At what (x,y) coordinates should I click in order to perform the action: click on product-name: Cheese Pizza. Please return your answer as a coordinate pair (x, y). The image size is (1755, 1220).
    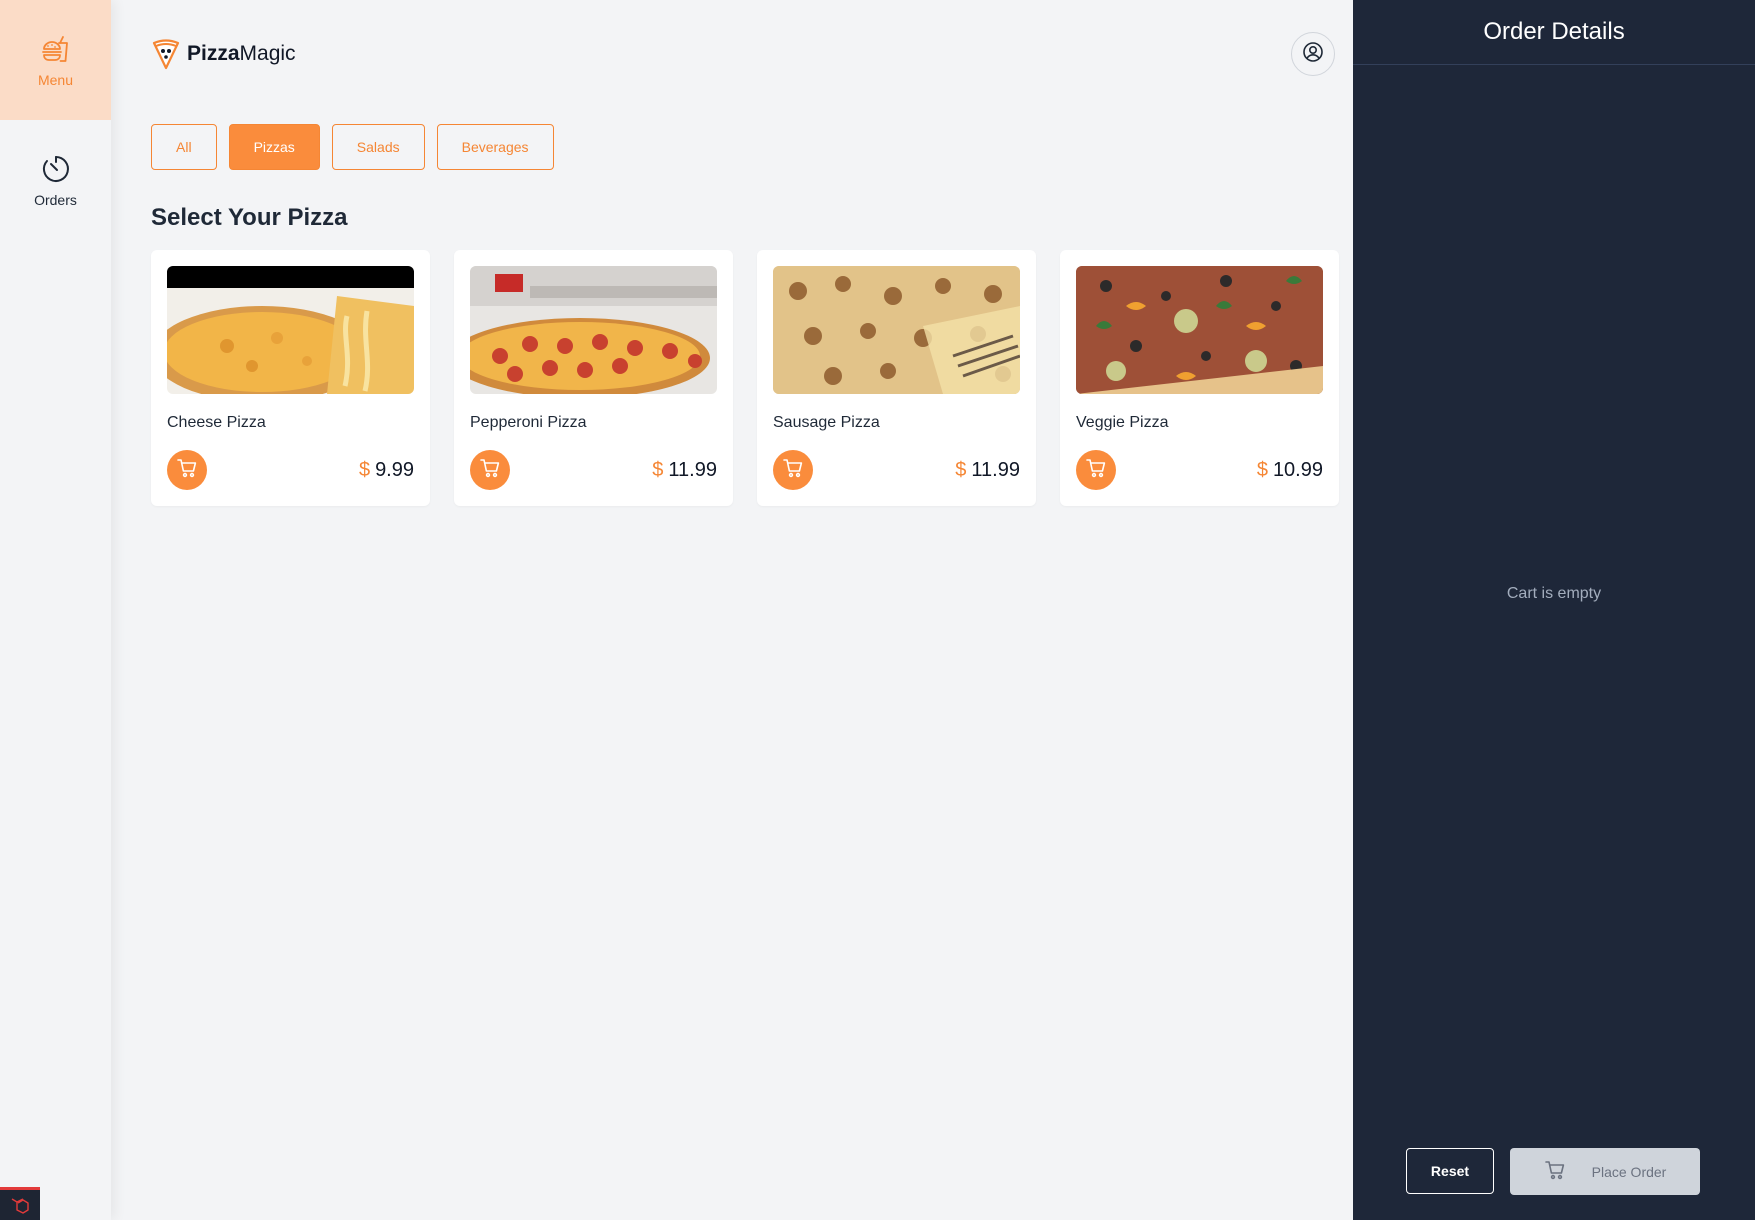
    Looking at the image, I should click on (216, 422).